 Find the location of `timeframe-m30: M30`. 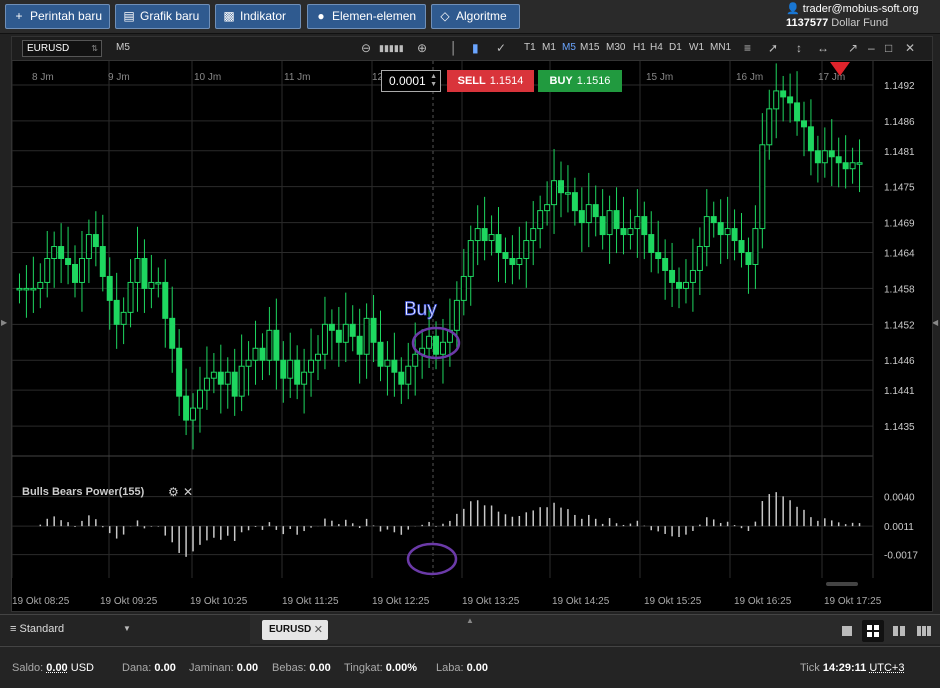

timeframe-m30: M30 is located at coordinates (615, 47).